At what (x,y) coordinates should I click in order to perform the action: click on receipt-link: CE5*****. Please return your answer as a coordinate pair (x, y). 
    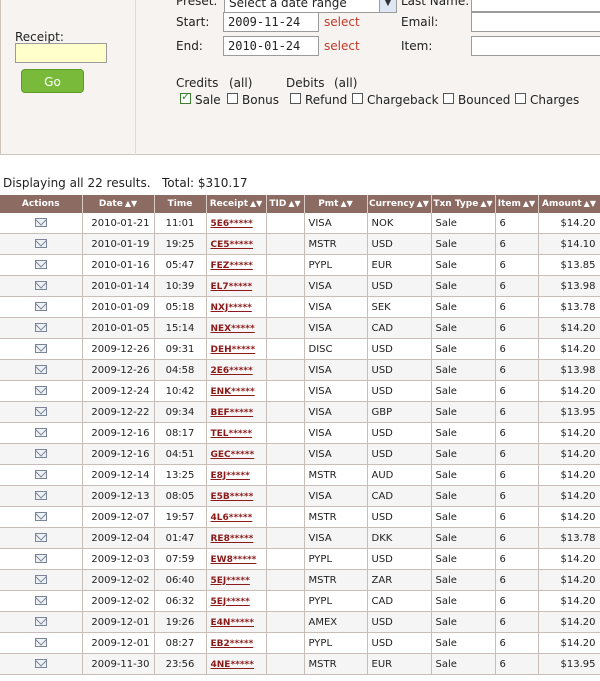
    Looking at the image, I should click on (232, 245).